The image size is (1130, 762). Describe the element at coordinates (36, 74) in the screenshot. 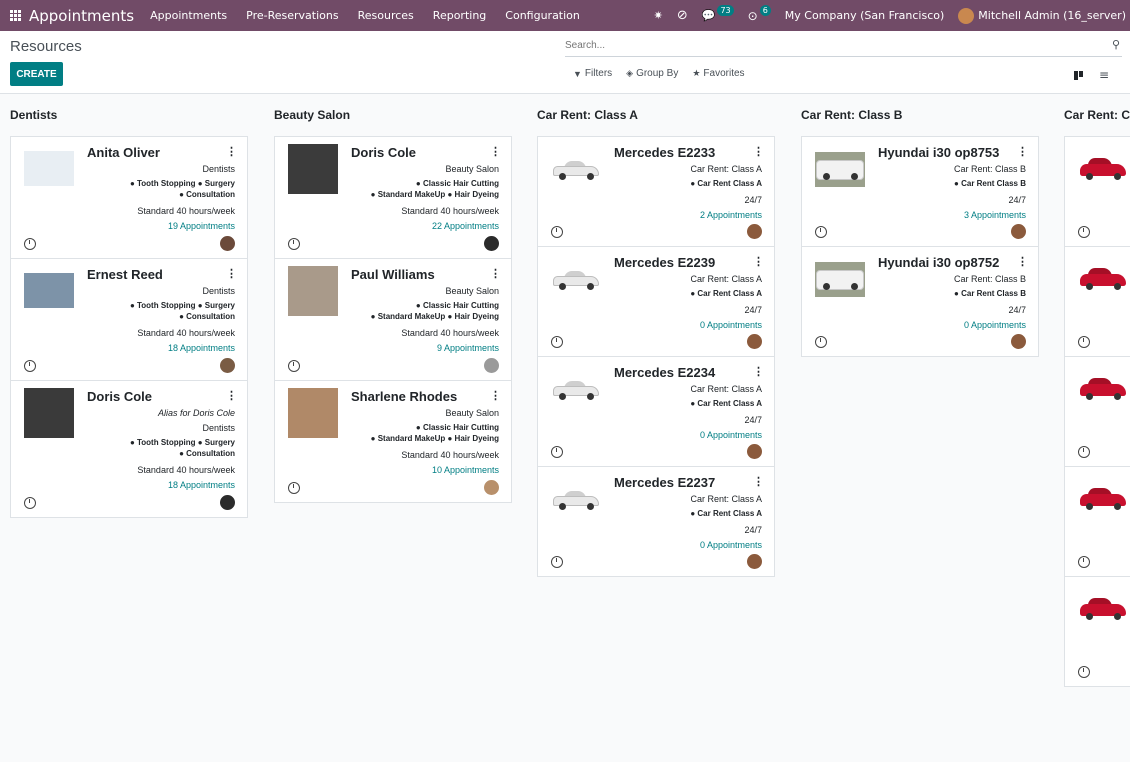

I see `create-button: CREATE` at that location.